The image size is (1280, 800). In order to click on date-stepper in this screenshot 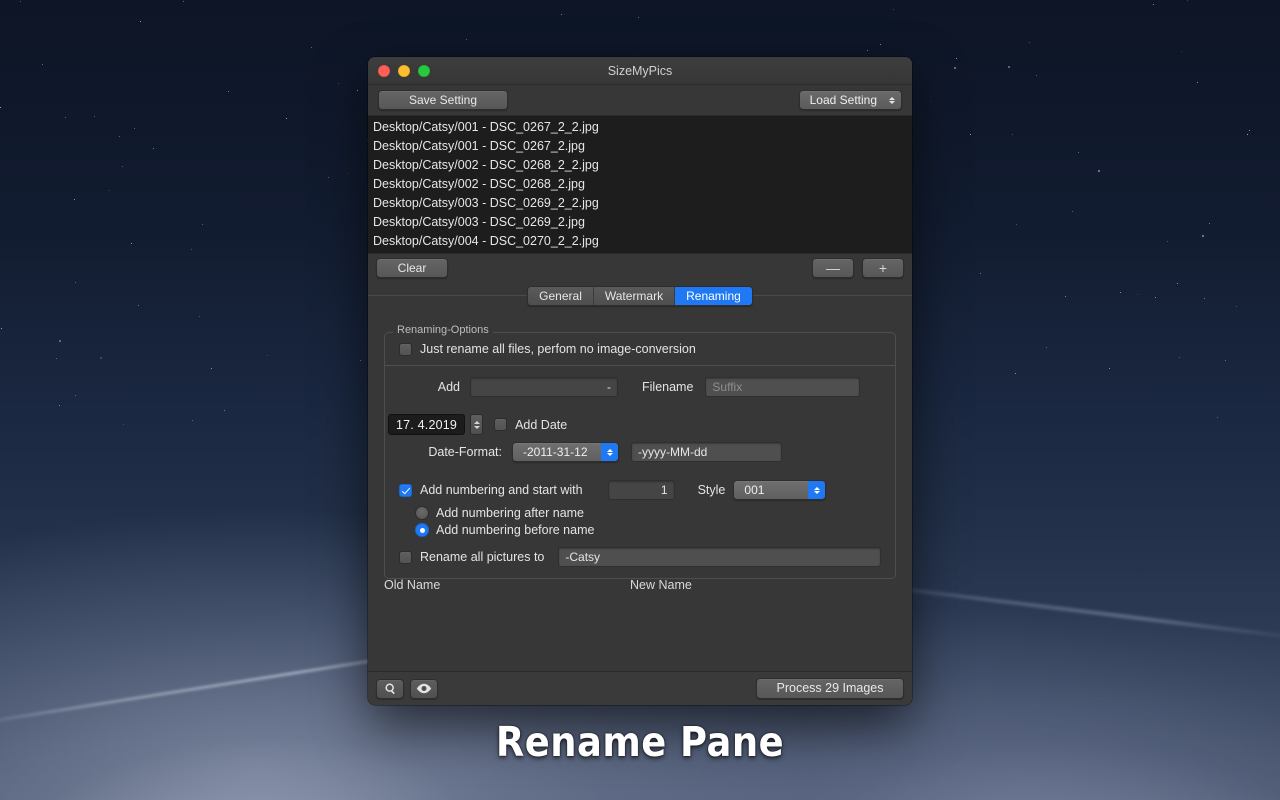, I will do `click(477, 424)`.